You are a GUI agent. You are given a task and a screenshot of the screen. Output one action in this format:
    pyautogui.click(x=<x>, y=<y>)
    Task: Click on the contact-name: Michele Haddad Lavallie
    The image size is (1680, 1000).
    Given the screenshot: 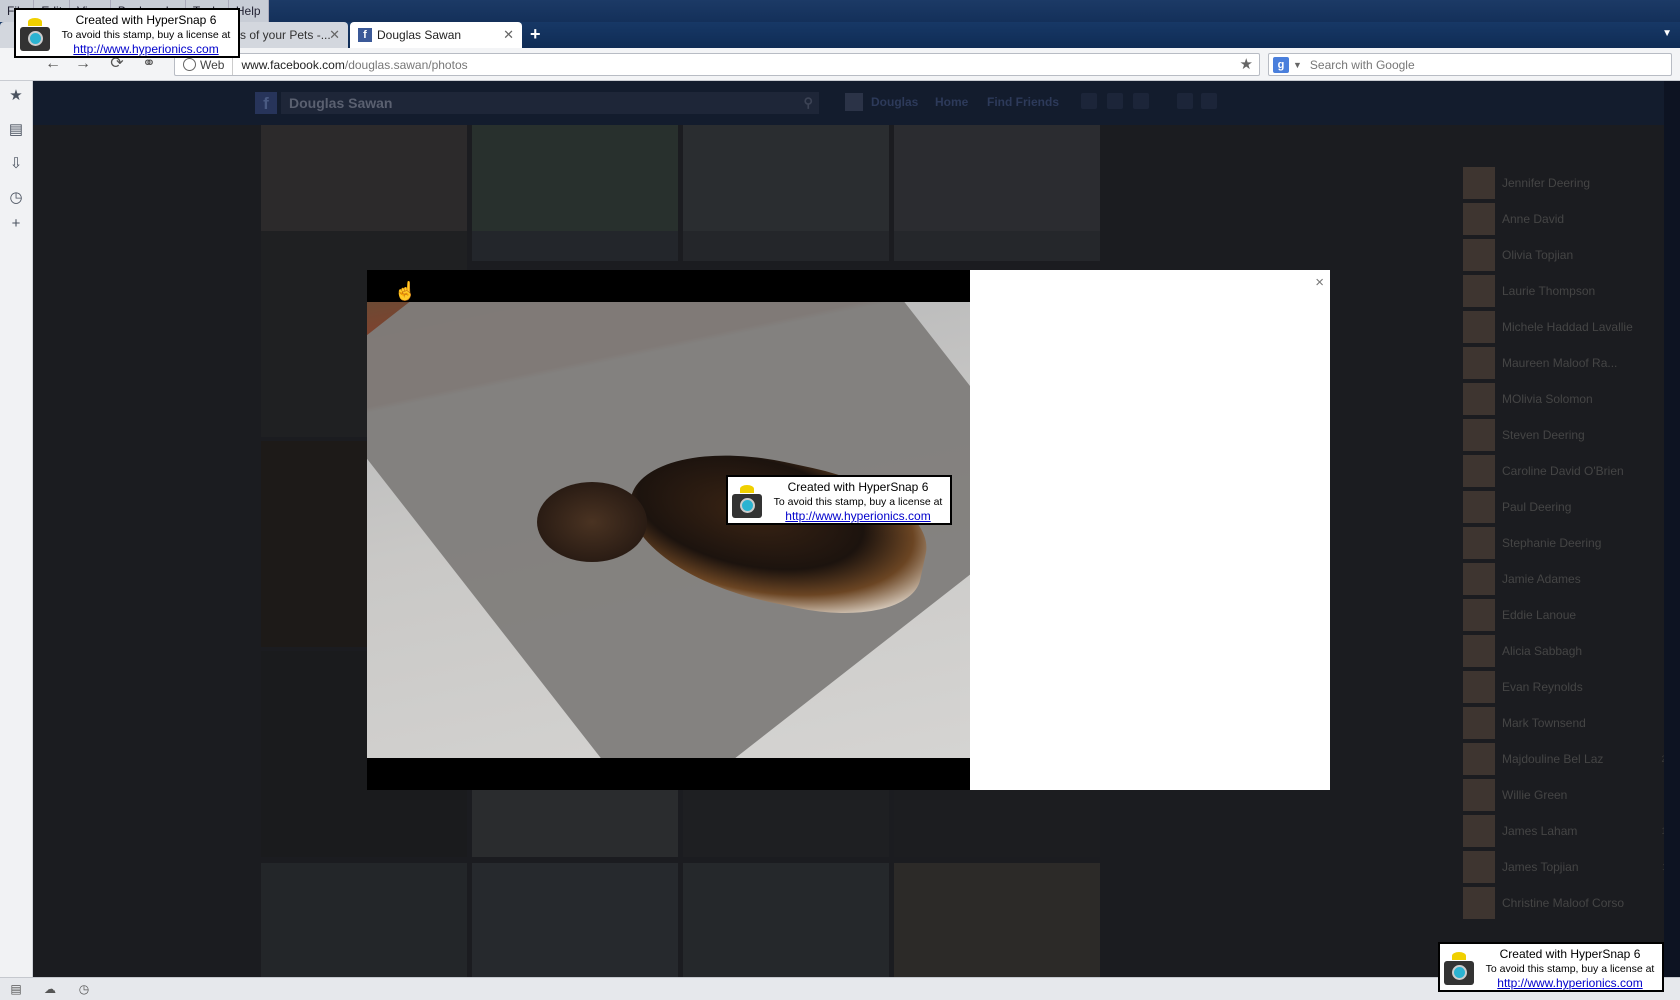 What is the action you would take?
    pyautogui.click(x=1567, y=327)
    